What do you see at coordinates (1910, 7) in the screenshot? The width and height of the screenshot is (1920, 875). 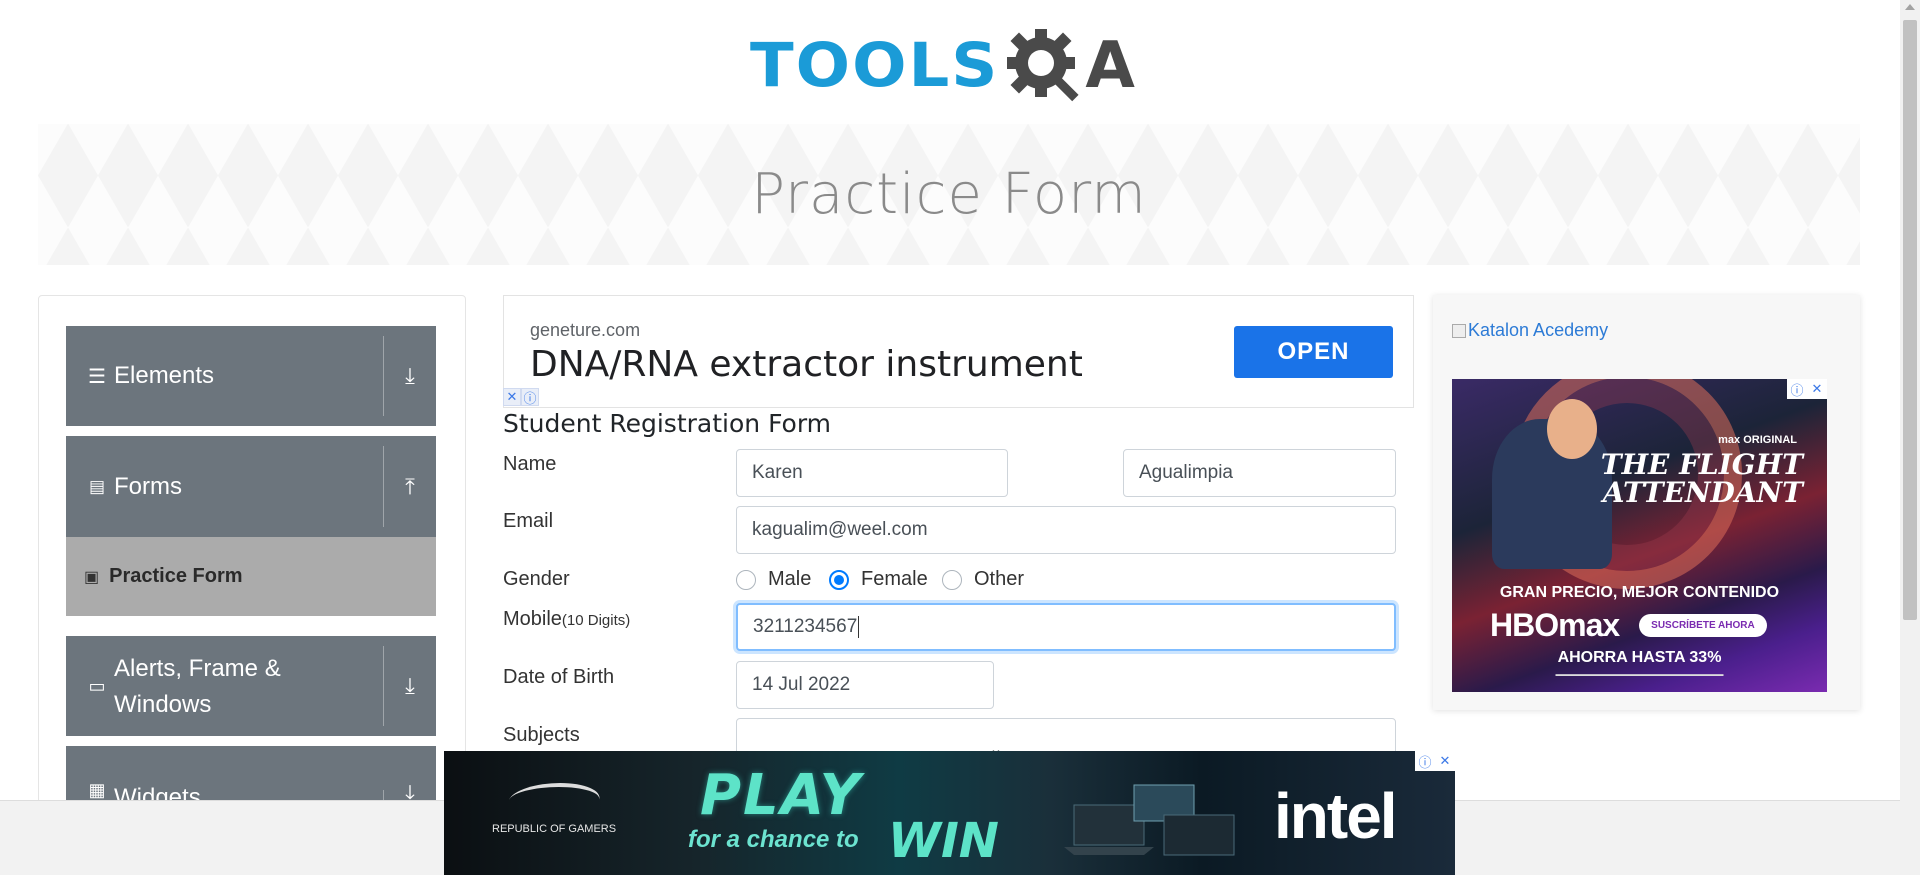 I see `scroll-up-icon` at bounding box center [1910, 7].